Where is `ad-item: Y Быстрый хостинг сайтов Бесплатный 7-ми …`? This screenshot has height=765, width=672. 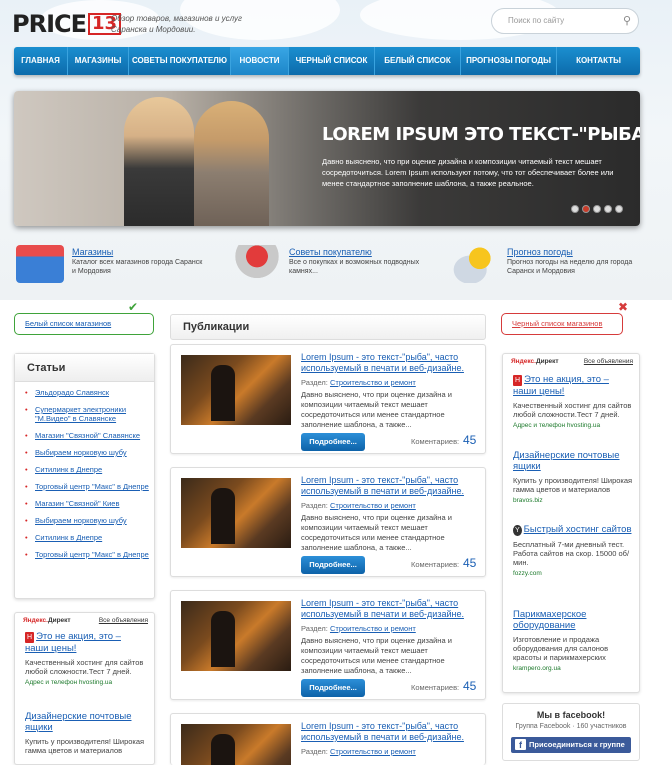
ad-item: Y Быстрый хостинг сайтов Бесплатный 7-ми … is located at coordinates (573, 550).